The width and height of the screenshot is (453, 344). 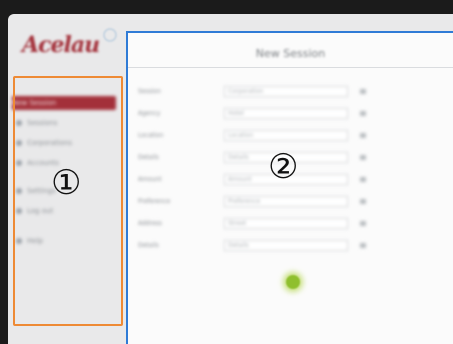 I want to click on form-label: Agency, so click(x=149, y=113).